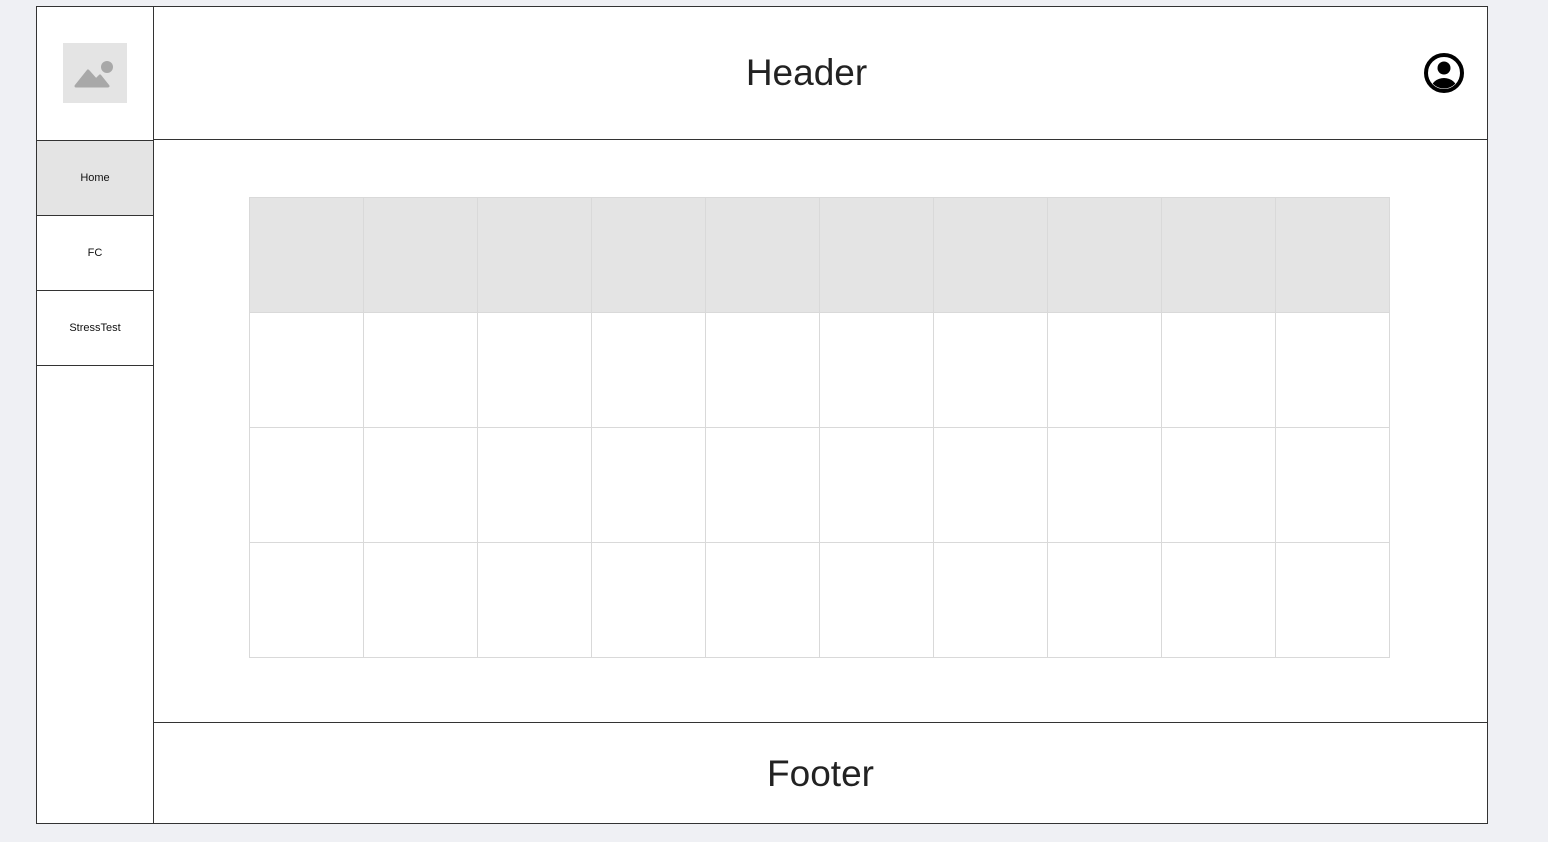 This screenshot has width=1548, height=842. Describe the element at coordinates (95, 415) in the screenshot. I see `sidebar: Home FC StressTest` at that location.